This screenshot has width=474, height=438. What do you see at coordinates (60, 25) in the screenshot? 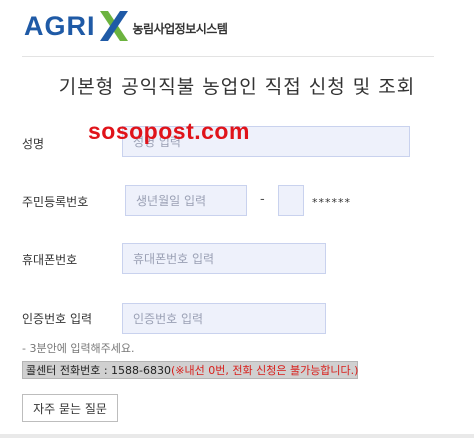
I see `logo-wordmark: AGRI` at bounding box center [60, 25].